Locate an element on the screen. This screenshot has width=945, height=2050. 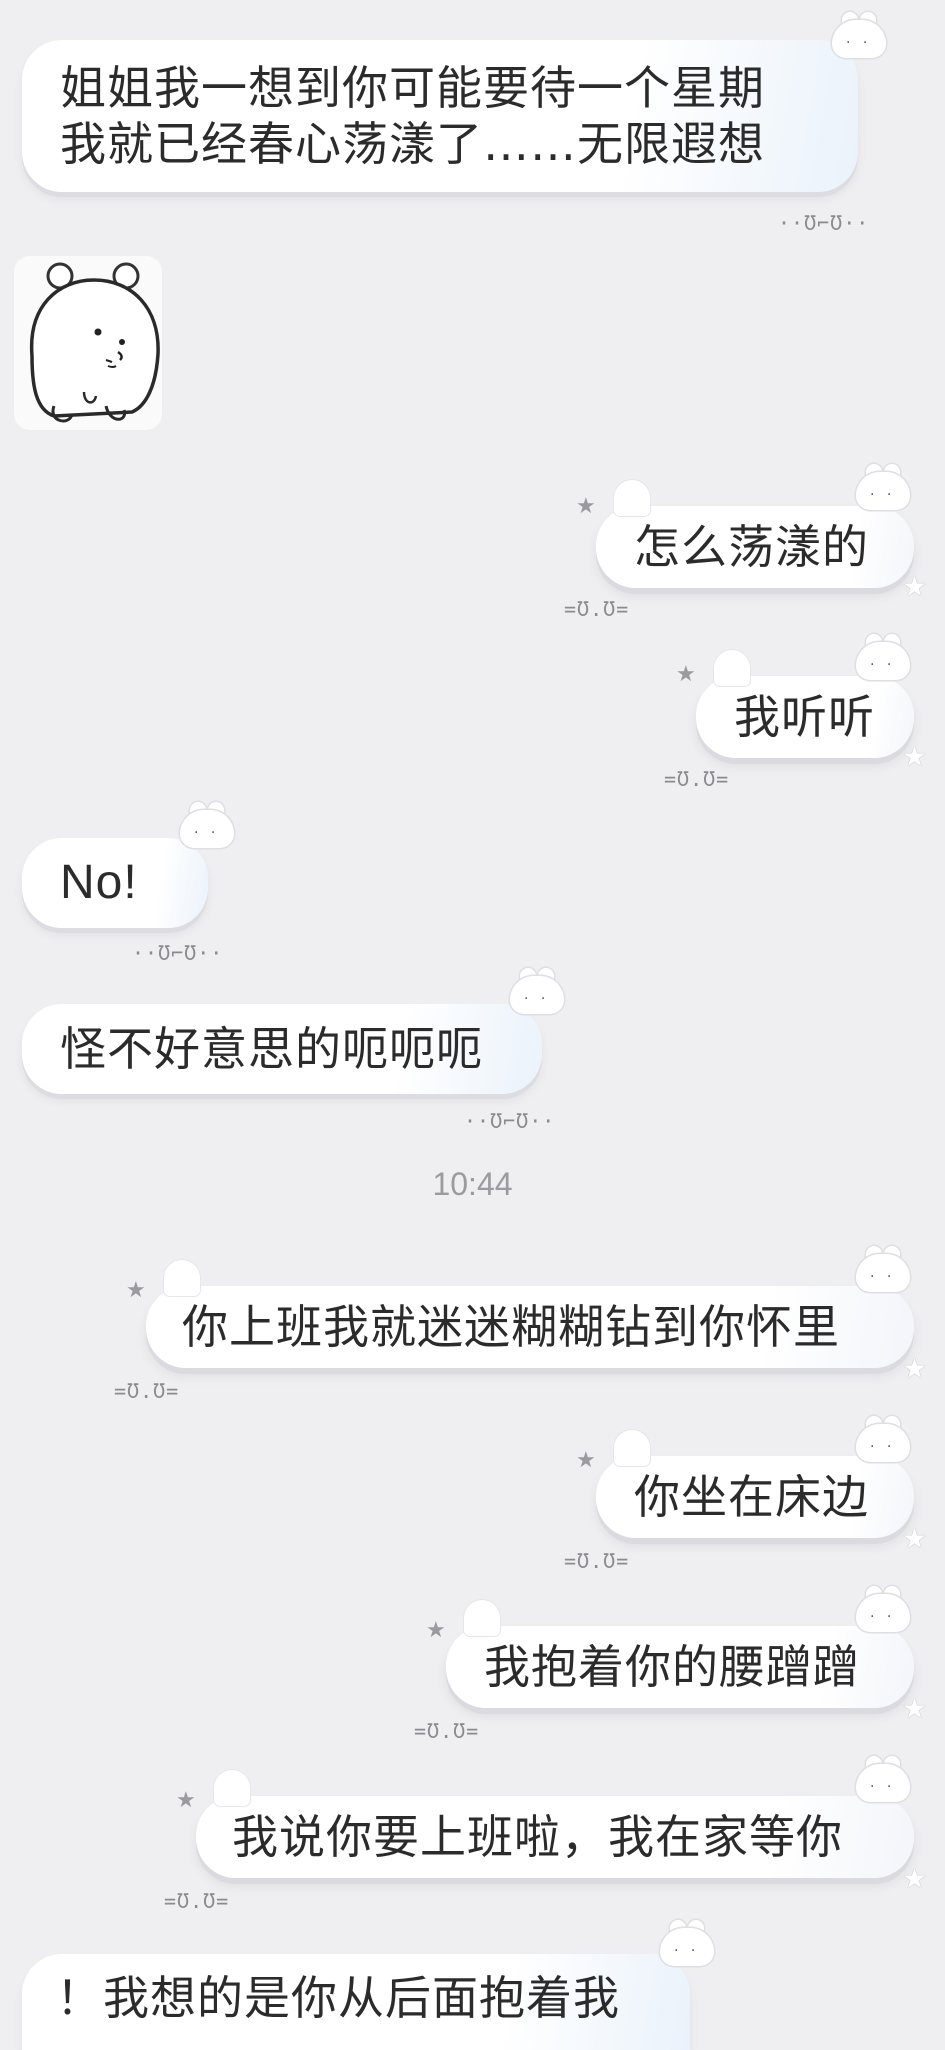
message-bubble-outgoing: 我说你要上班啦，我在家等你 is located at coordinates (555, 1824).